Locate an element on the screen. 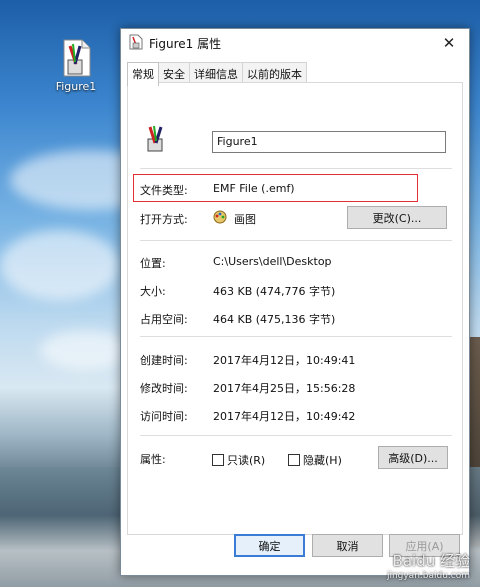 The width and height of the screenshot is (480, 587). attributes-label: 属性: is located at coordinates (153, 459).